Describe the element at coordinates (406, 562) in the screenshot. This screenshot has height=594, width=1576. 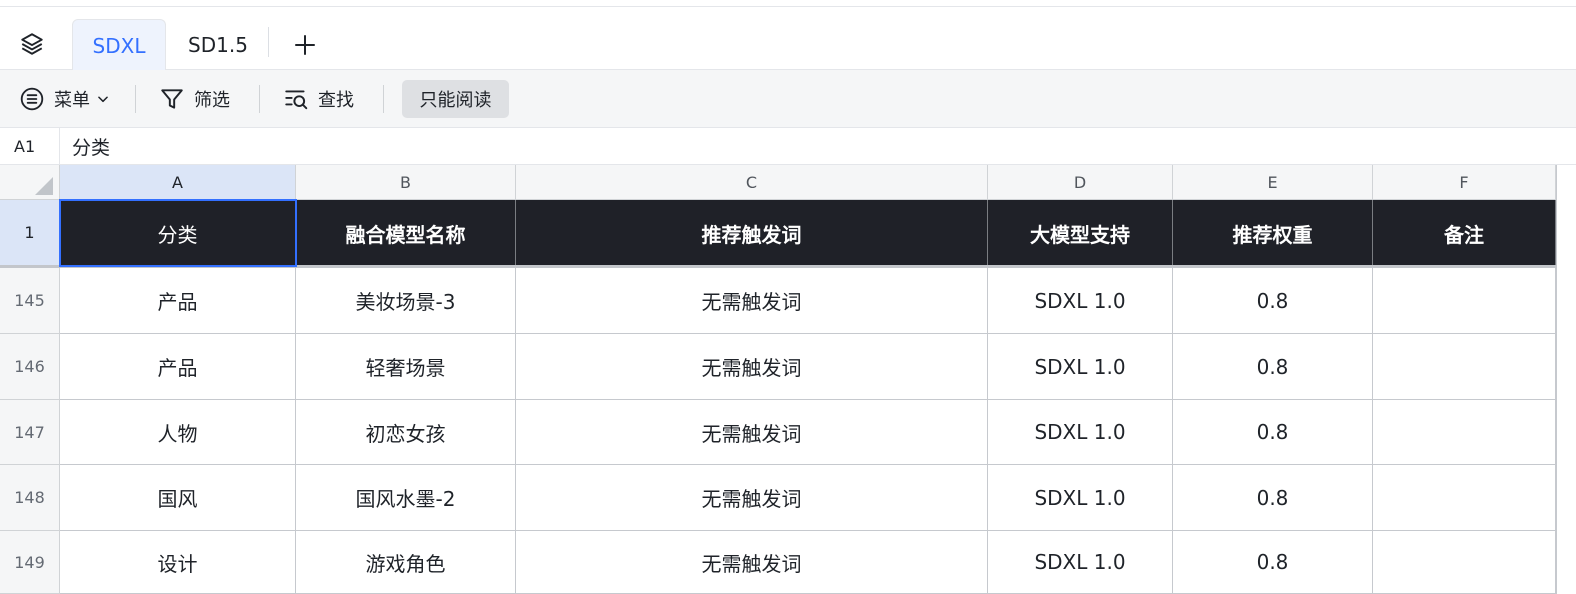
I see `table-cell: 游戏角色` at that location.